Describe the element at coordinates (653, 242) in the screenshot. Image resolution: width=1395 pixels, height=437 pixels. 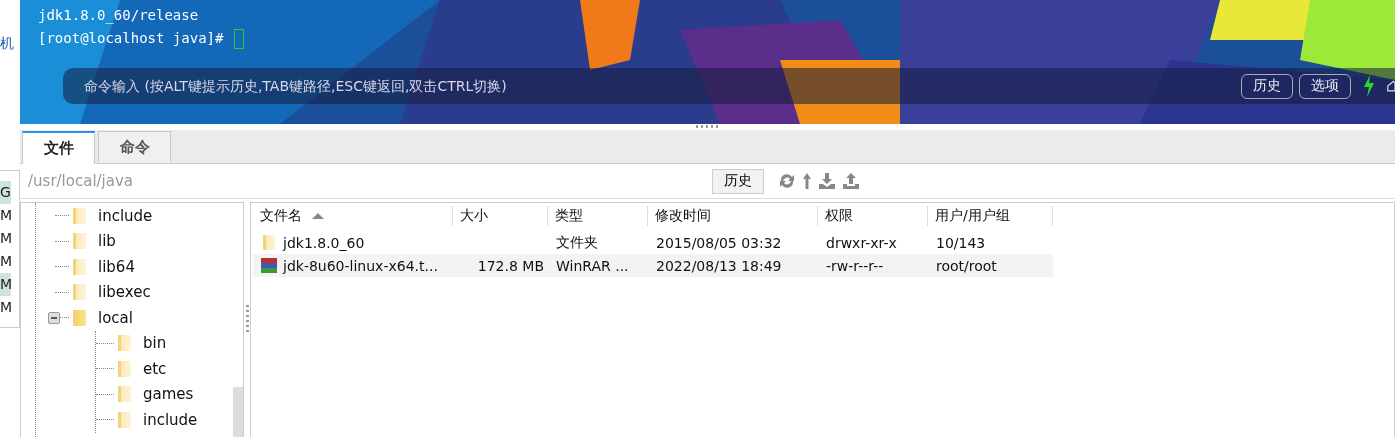
I see `table-row: jdk1.8.0_60 文件夹 2015/08/05 03:32 drwxr-xr-x 10/143` at that location.